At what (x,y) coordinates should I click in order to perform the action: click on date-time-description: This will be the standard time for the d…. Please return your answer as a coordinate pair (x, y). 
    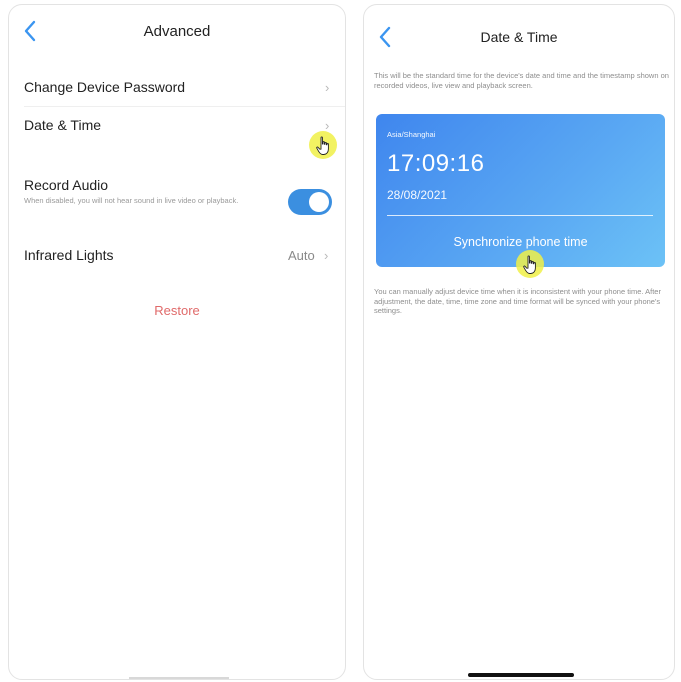
    Looking at the image, I should click on (521, 80).